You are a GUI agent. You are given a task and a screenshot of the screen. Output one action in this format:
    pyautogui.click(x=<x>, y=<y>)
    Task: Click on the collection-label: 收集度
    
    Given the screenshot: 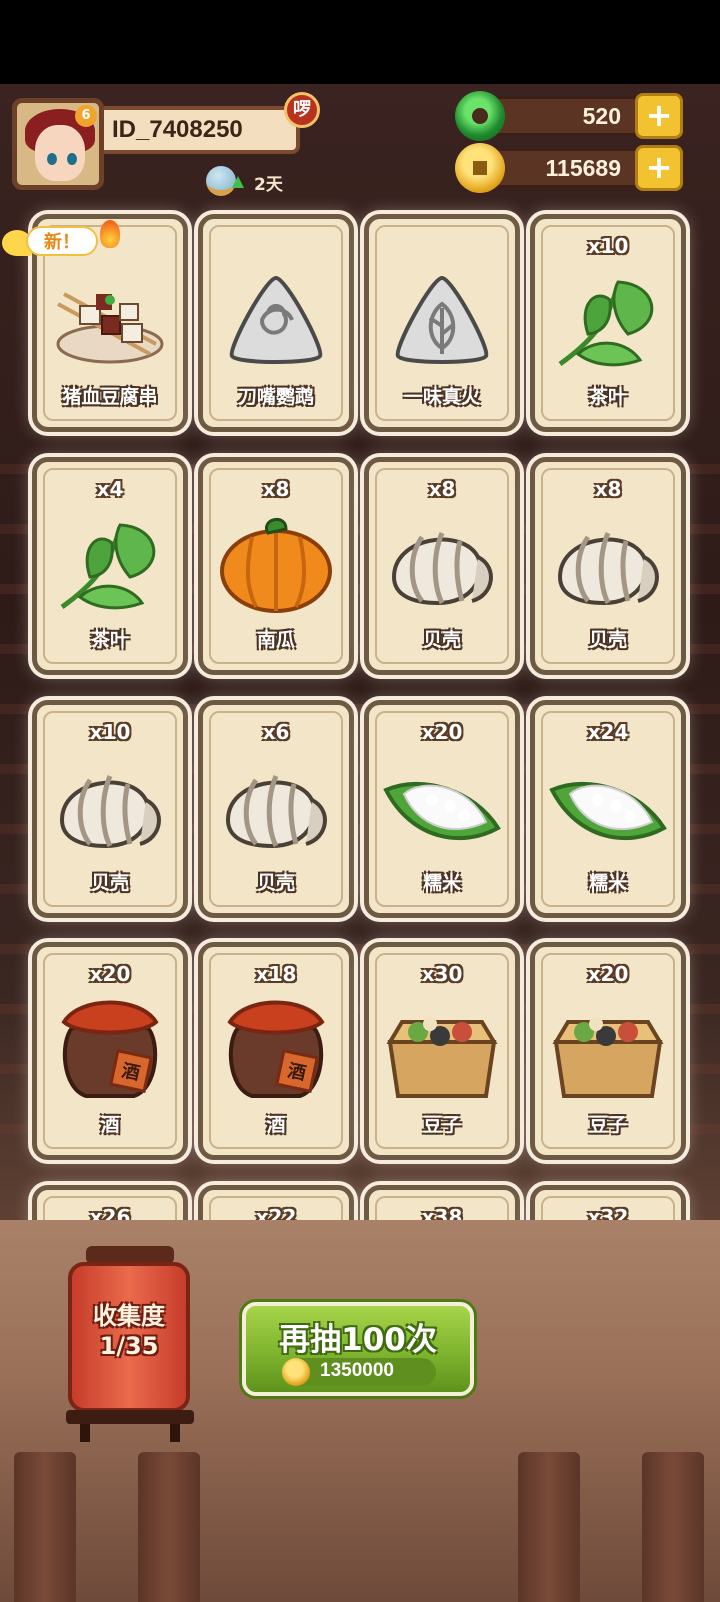 What is the action you would take?
    pyautogui.click(x=129, y=1316)
    